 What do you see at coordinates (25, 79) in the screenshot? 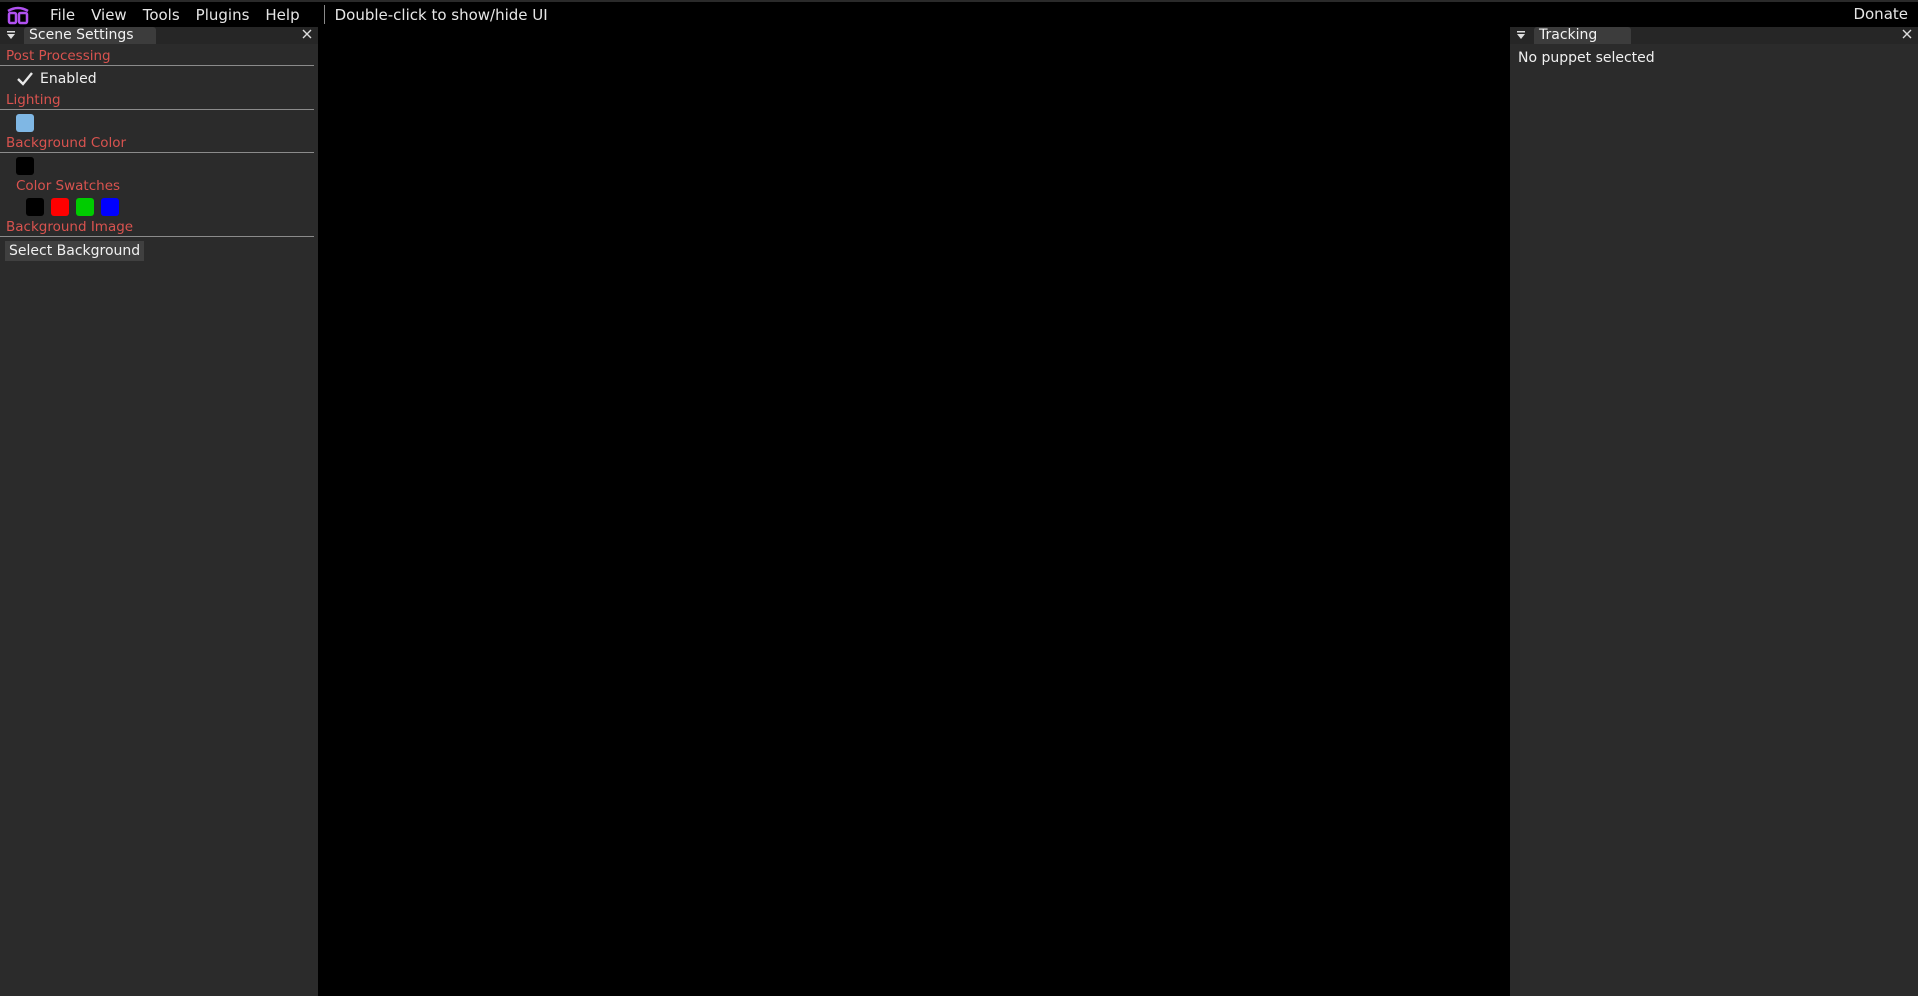
I see `check-icon` at bounding box center [25, 79].